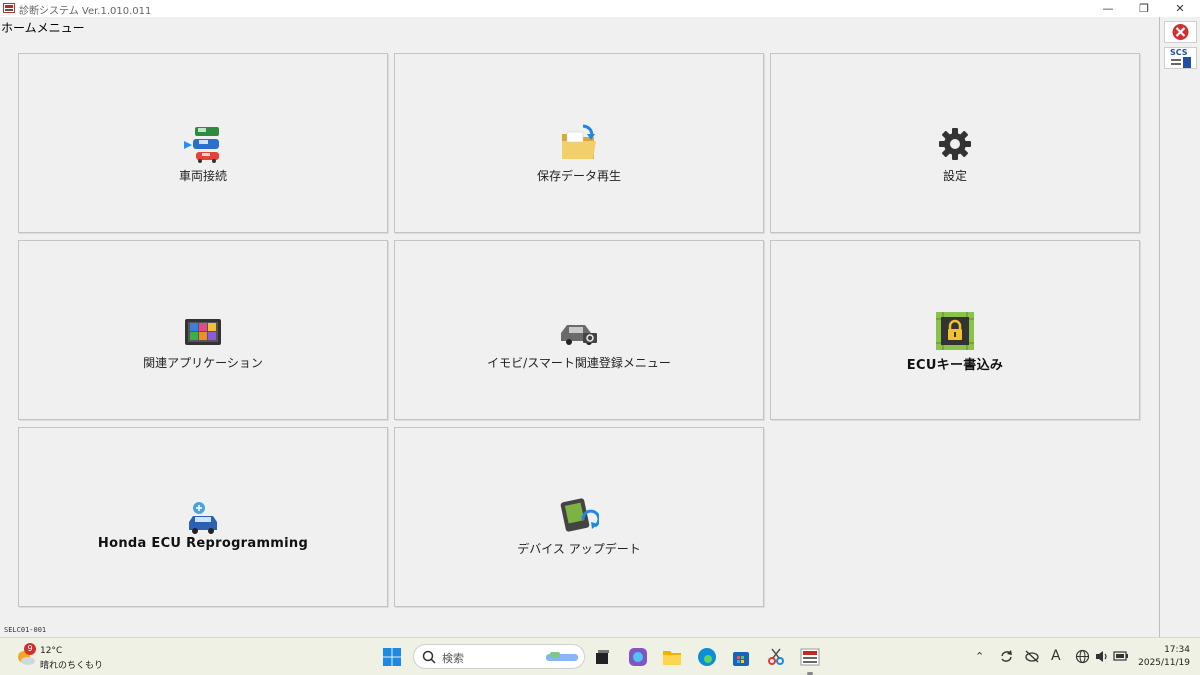 This screenshot has width=1200, height=675. What do you see at coordinates (1177, 650) in the screenshot?
I see `clock-time: 17:34` at bounding box center [1177, 650].